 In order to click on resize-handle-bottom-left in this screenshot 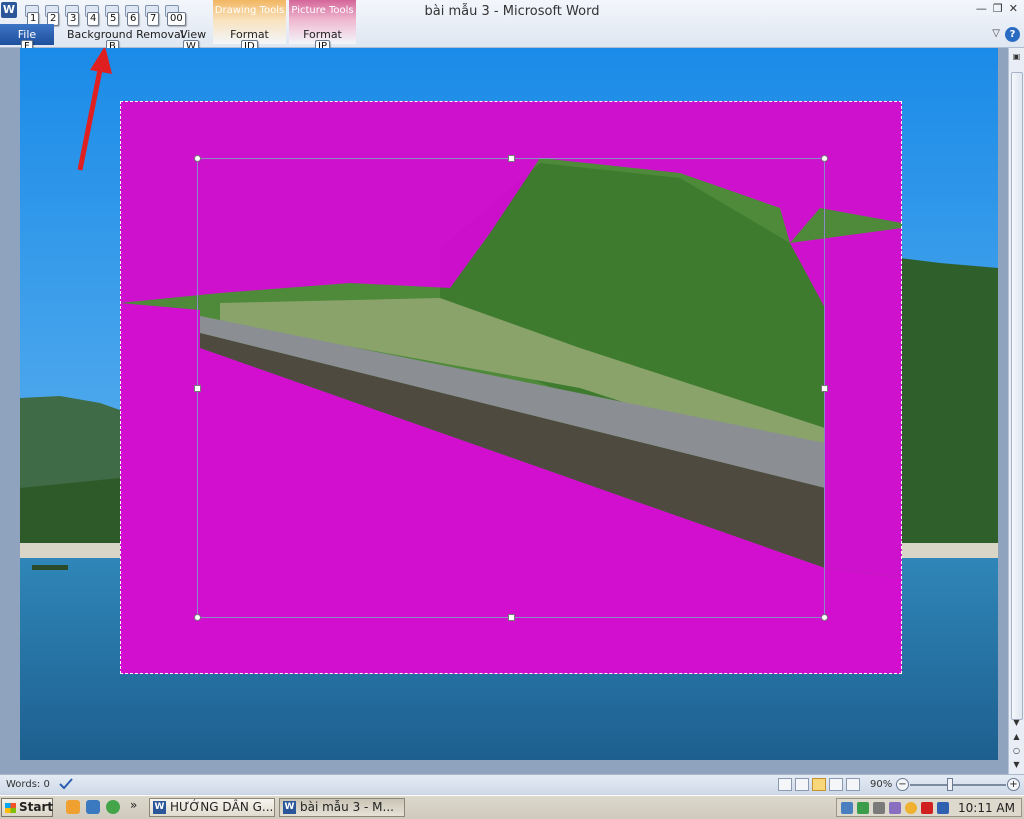, I will do `click(197, 617)`.